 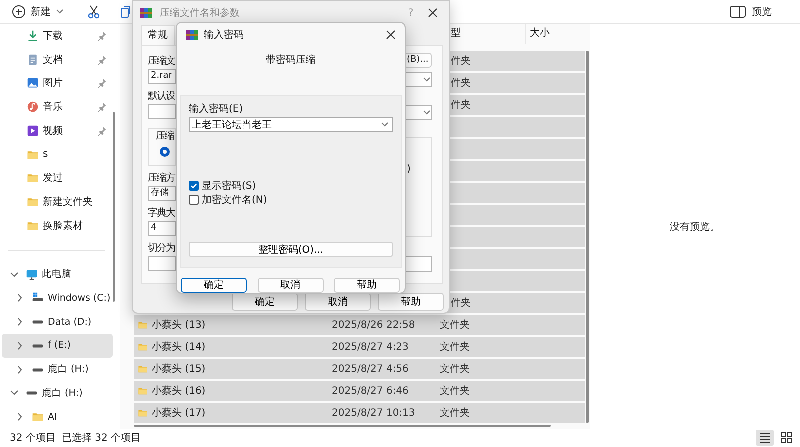 I want to click on sidebar-item: 音乐, so click(x=56, y=107).